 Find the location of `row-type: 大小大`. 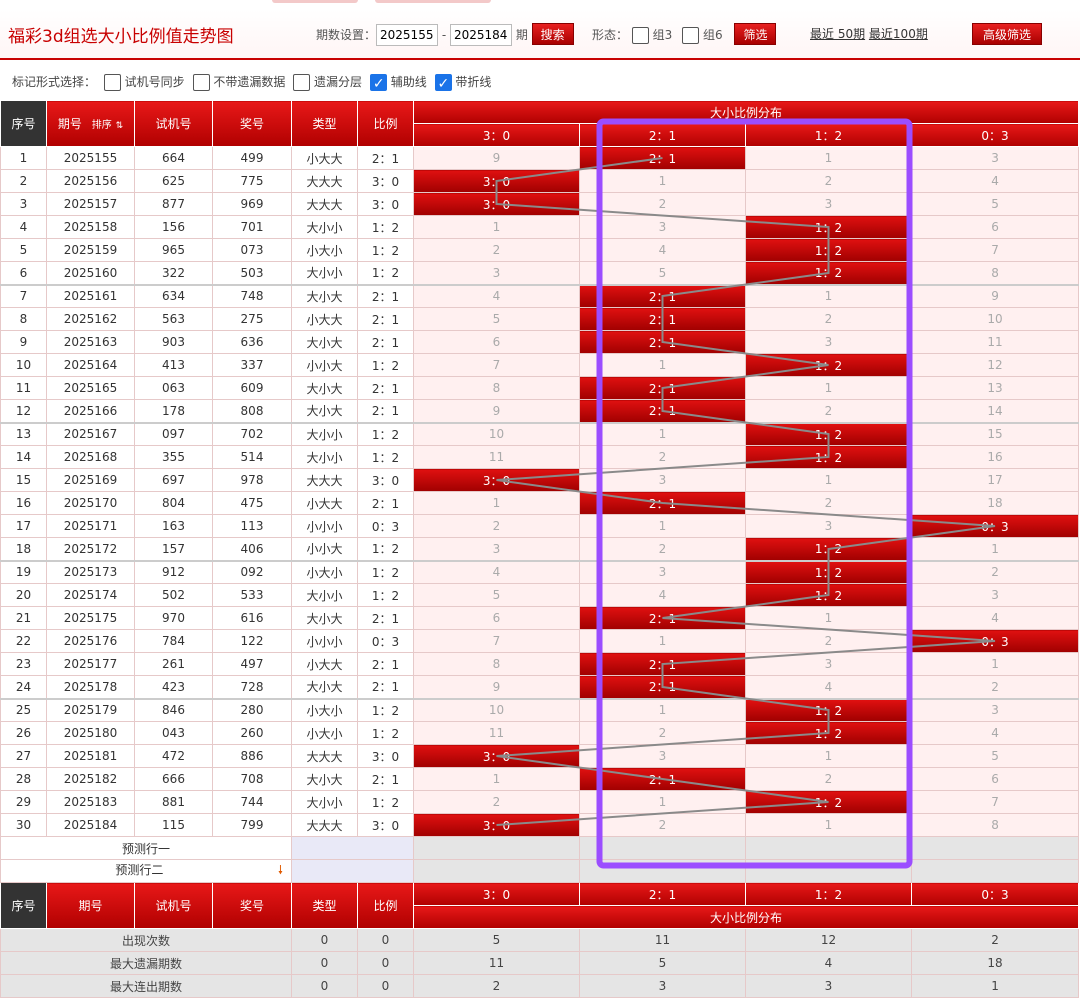

row-type: 大小大 is located at coordinates (324, 779).